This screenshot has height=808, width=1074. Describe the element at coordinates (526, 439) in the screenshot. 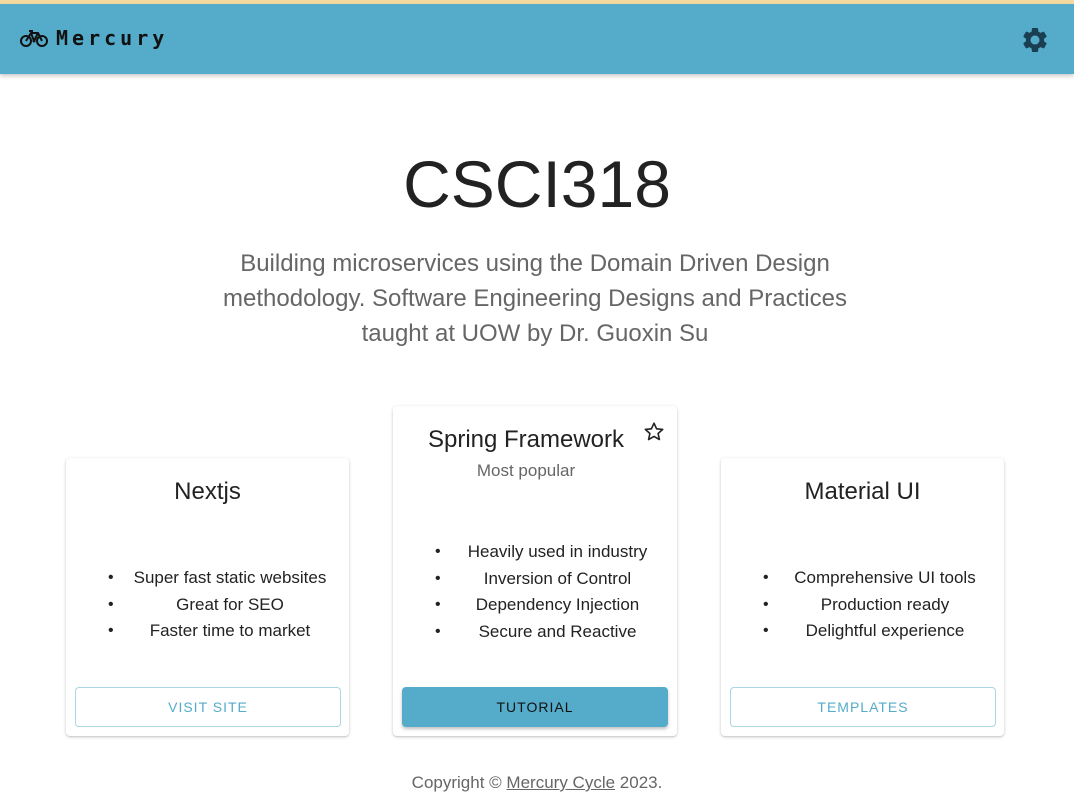

I see `card-title: Spring Framework` at that location.